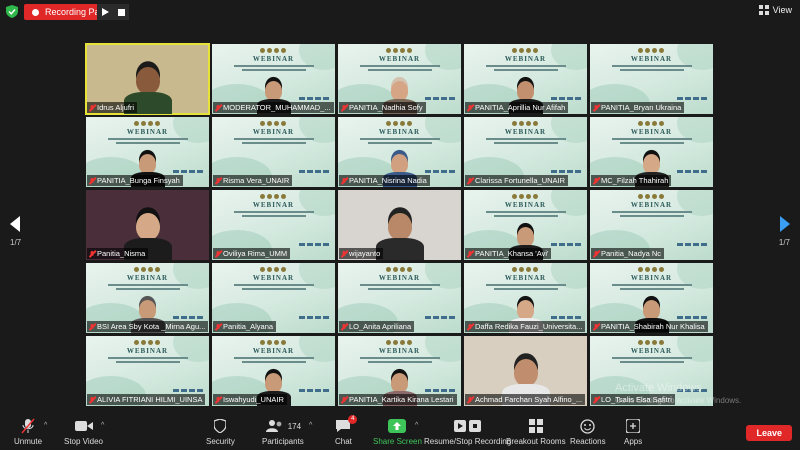  Describe the element at coordinates (587, 426) in the screenshot. I see `smiley-face-icon` at that location.